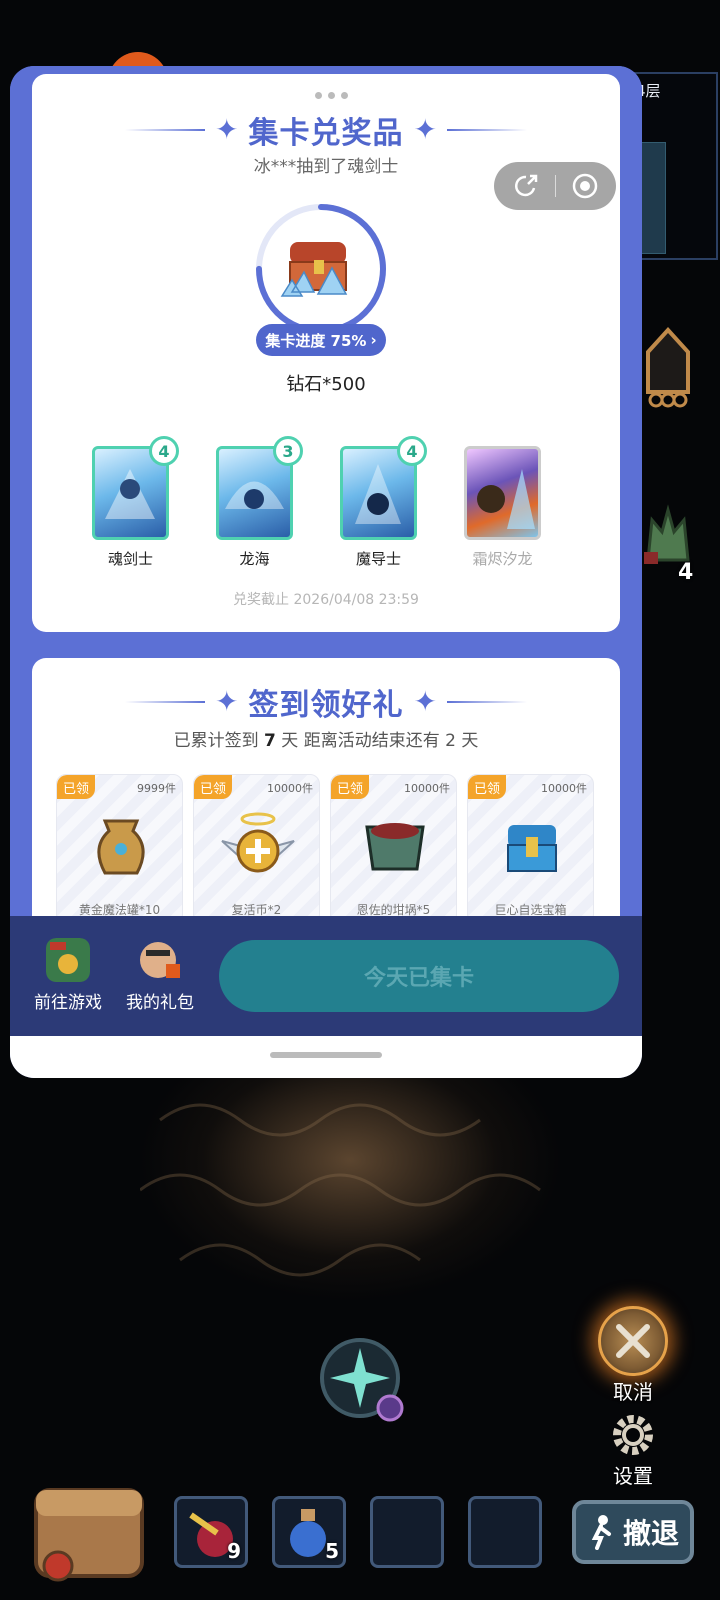 This screenshot has height=1600, width=720. Describe the element at coordinates (633, 1435) in the screenshot. I see `gear-icon` at that location.